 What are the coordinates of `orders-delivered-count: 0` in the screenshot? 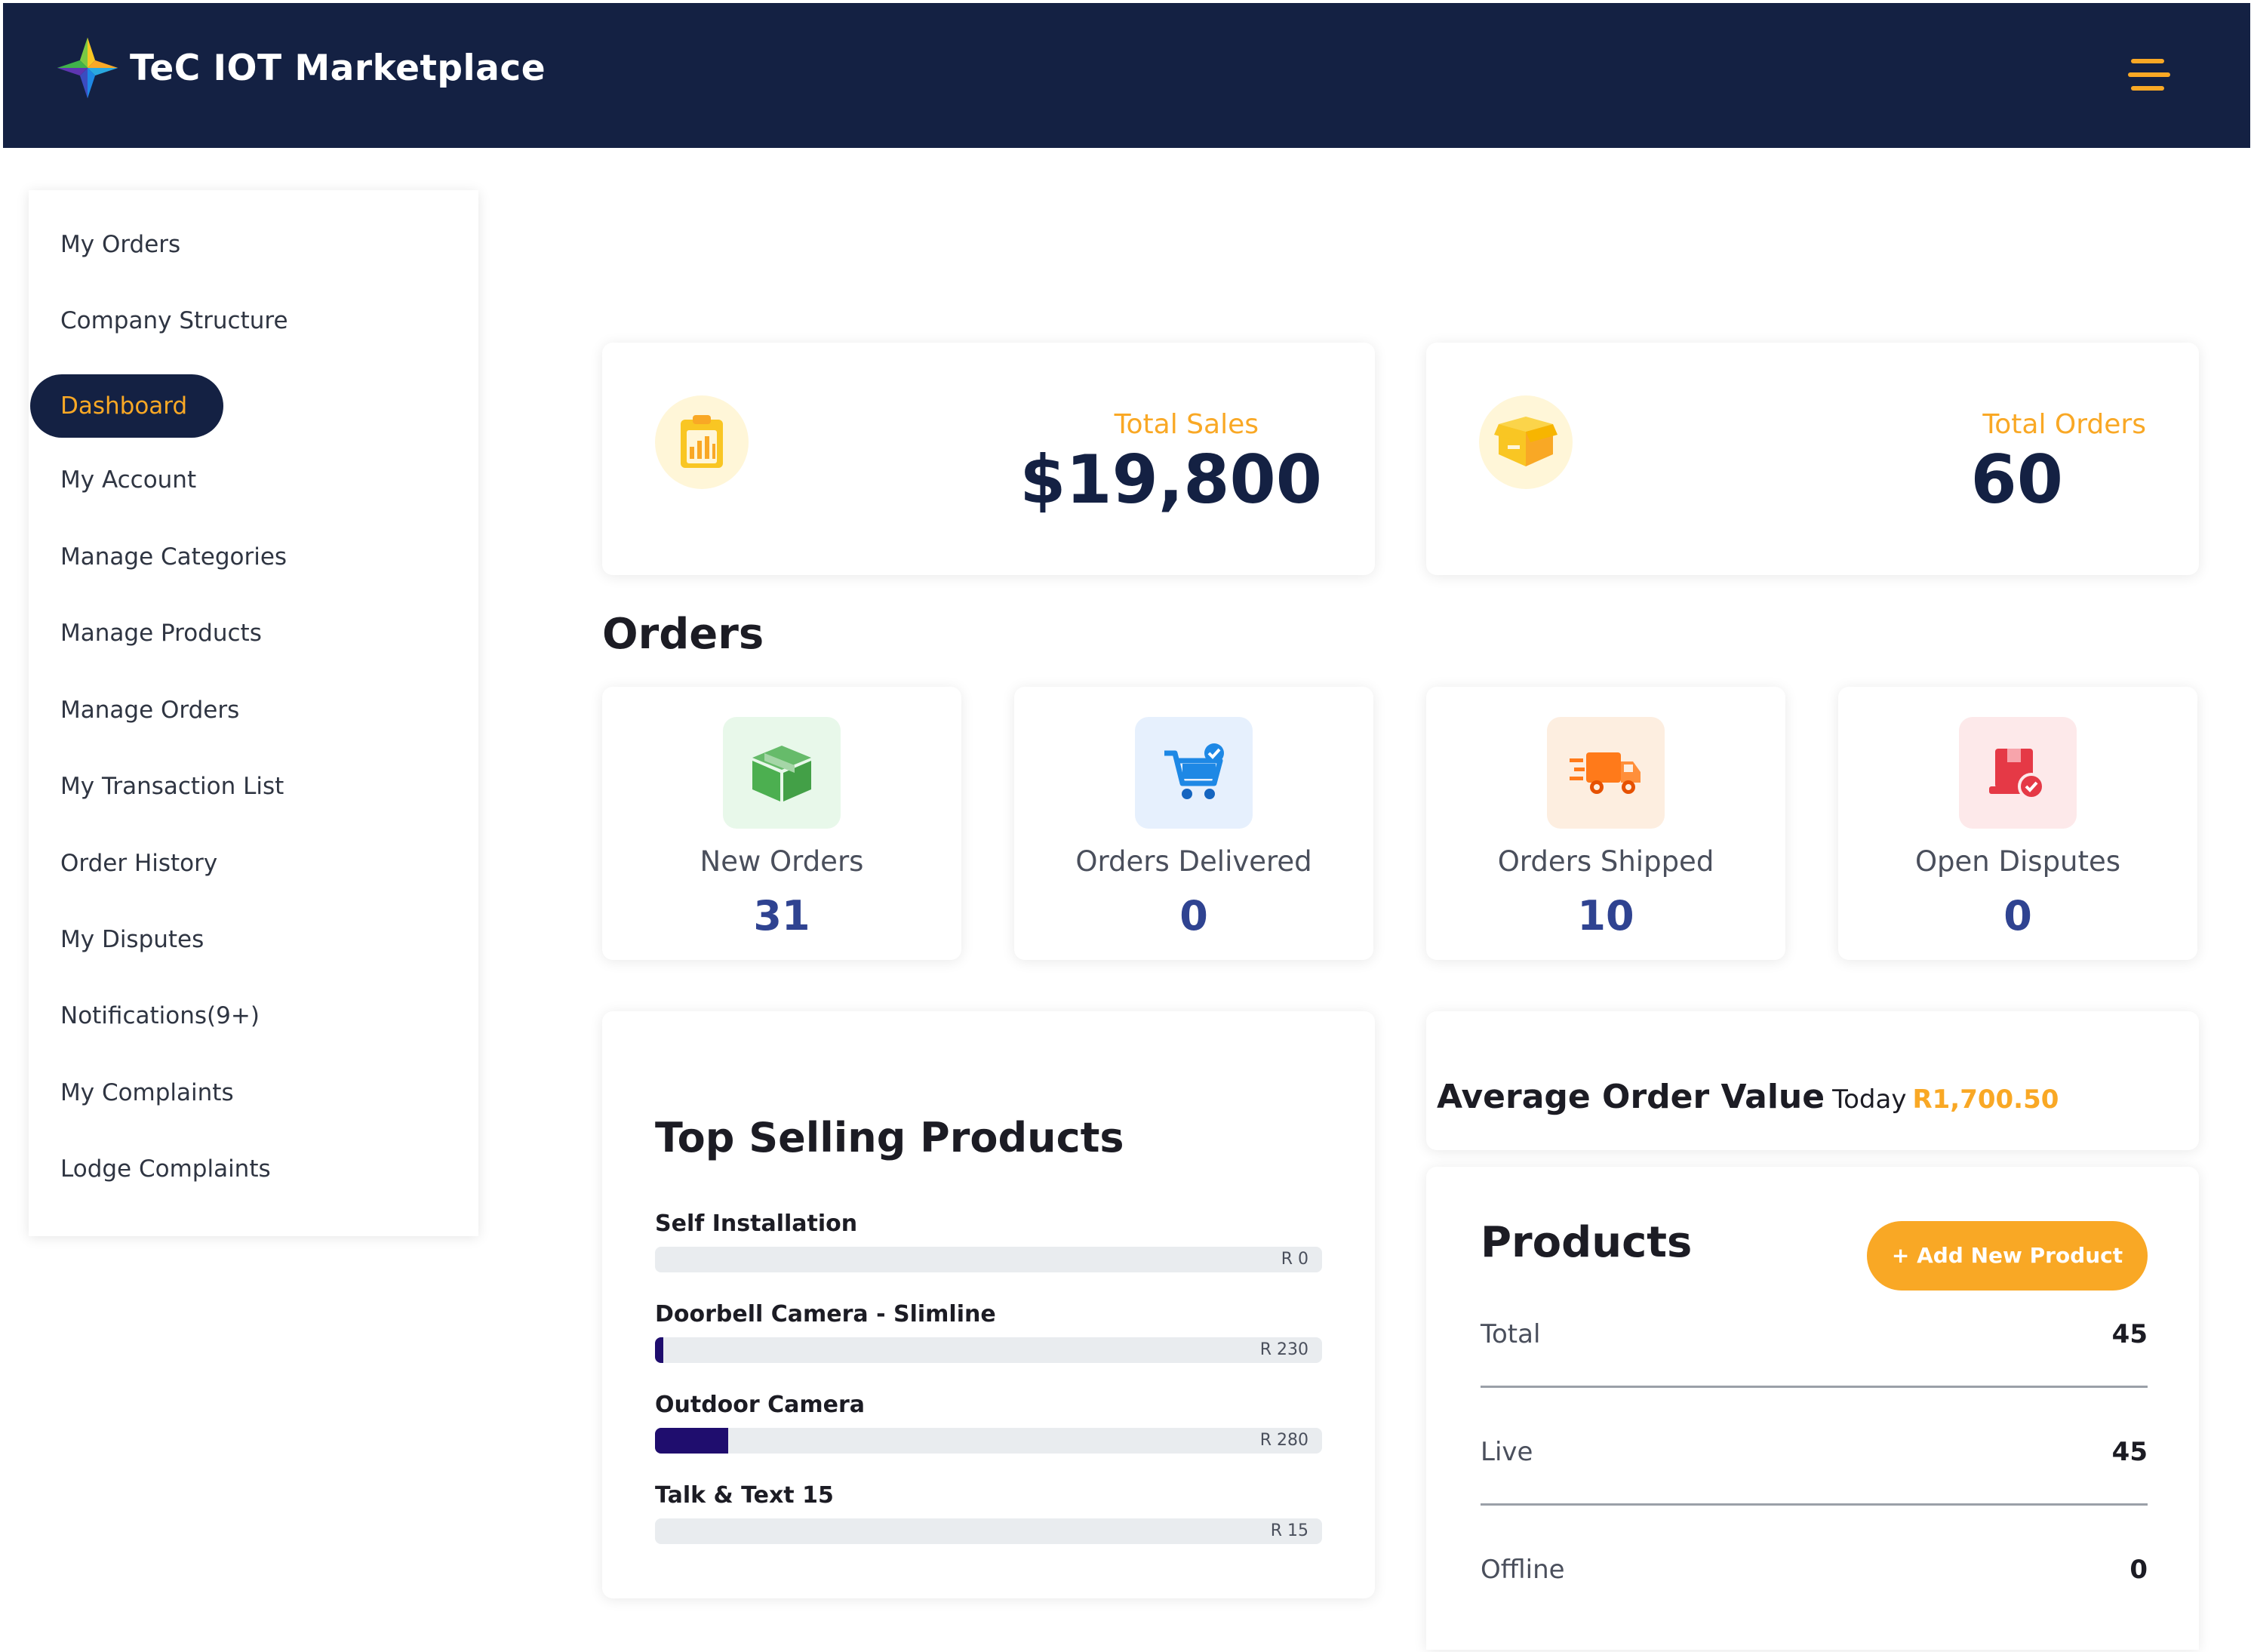 It's located at (1193, 916).